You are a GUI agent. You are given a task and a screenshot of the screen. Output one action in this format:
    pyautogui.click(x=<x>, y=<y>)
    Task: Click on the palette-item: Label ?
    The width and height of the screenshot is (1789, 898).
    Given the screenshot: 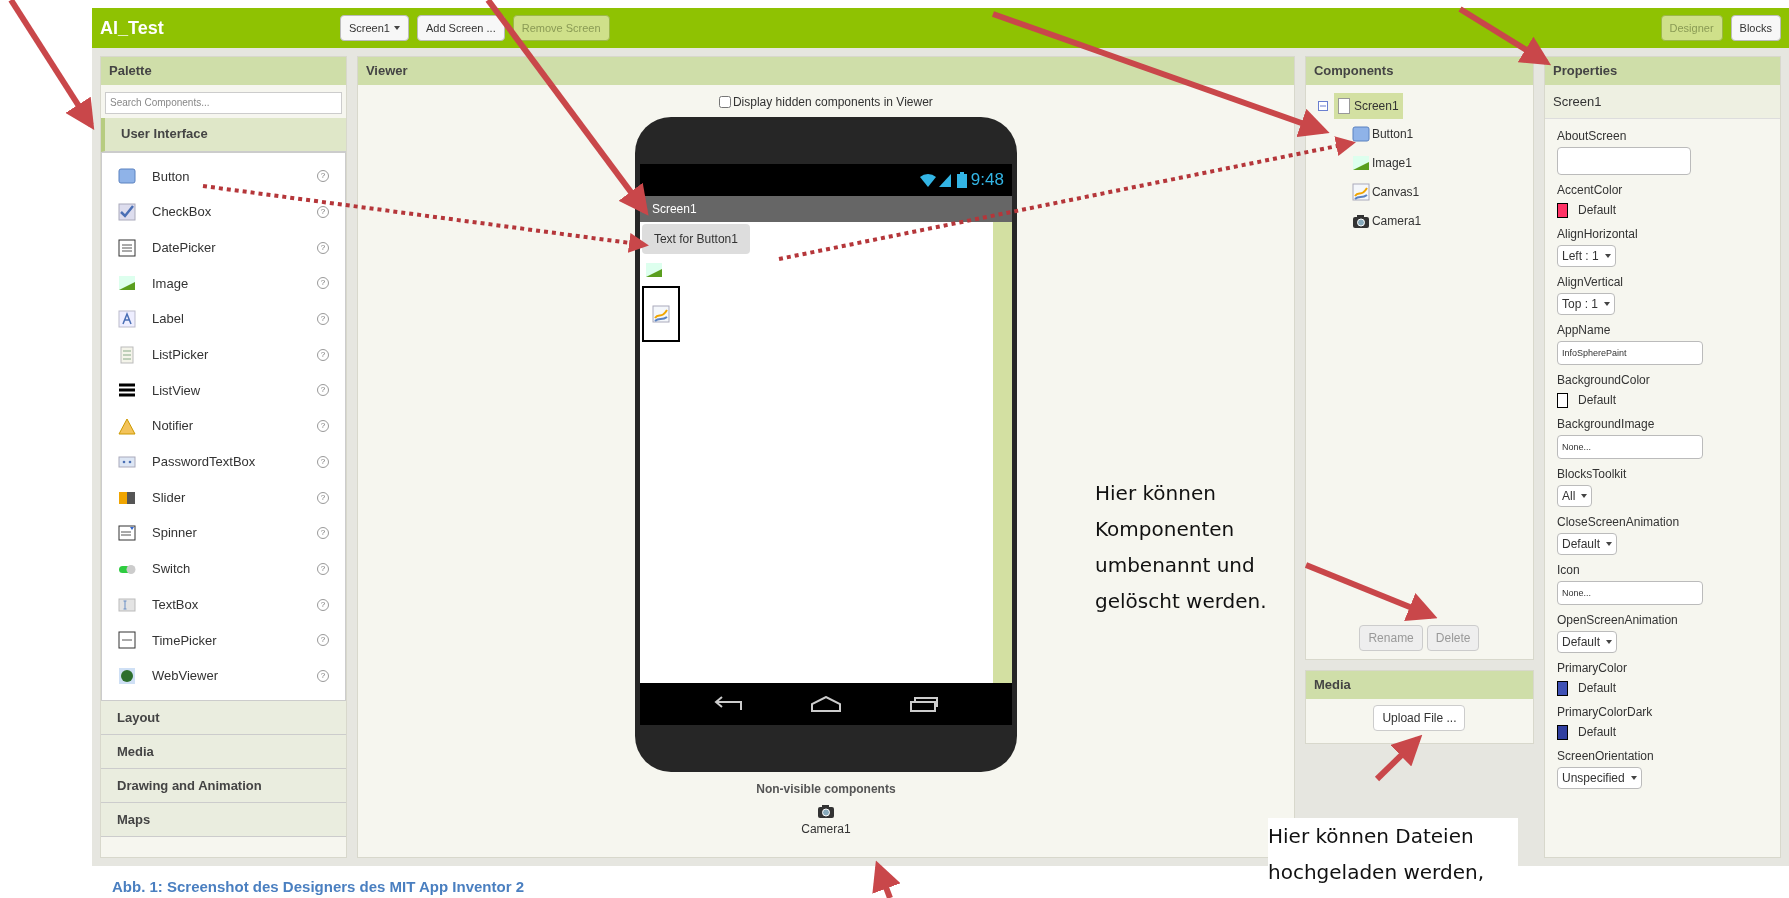 What is the action you would take?
    pyautogui.click(x=223, y=319)
    